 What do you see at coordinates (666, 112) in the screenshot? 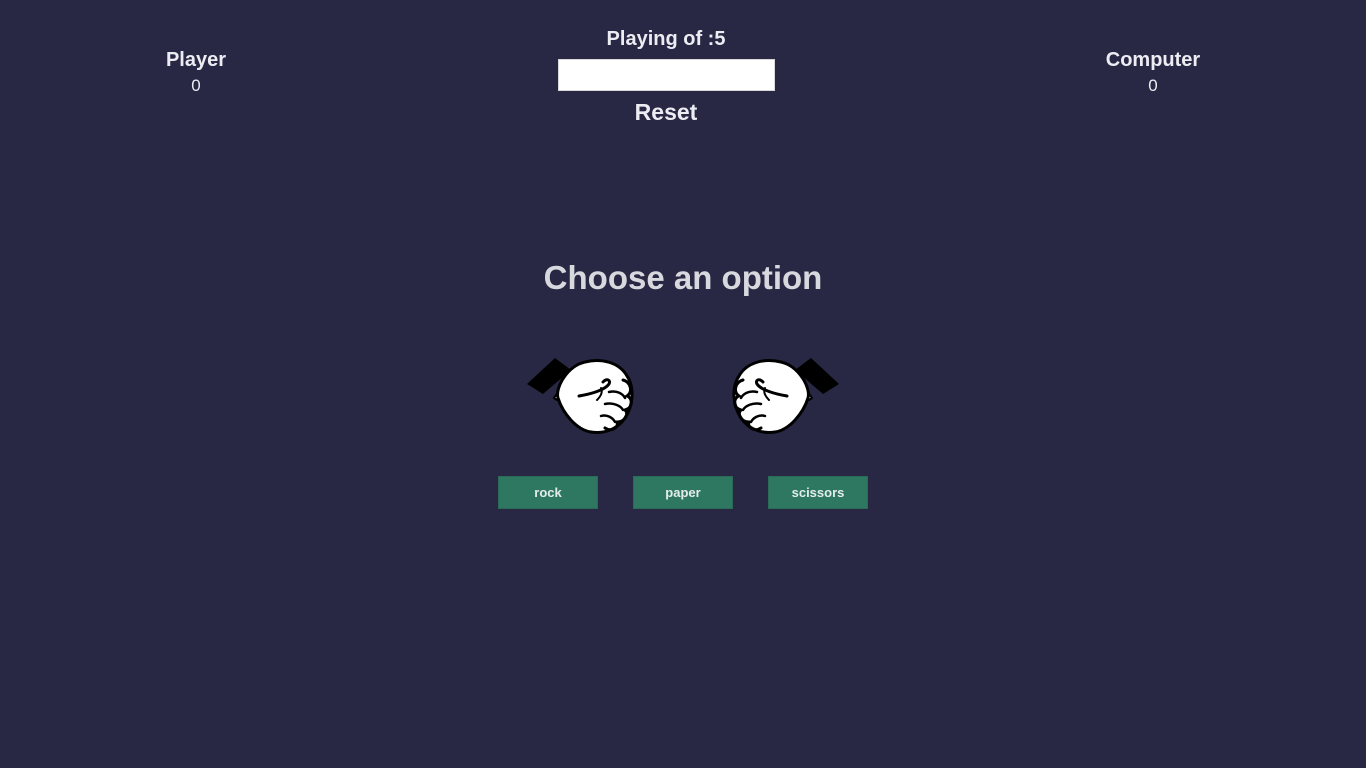
I see `reset-button: Reset` at bounding box center [666, 112].